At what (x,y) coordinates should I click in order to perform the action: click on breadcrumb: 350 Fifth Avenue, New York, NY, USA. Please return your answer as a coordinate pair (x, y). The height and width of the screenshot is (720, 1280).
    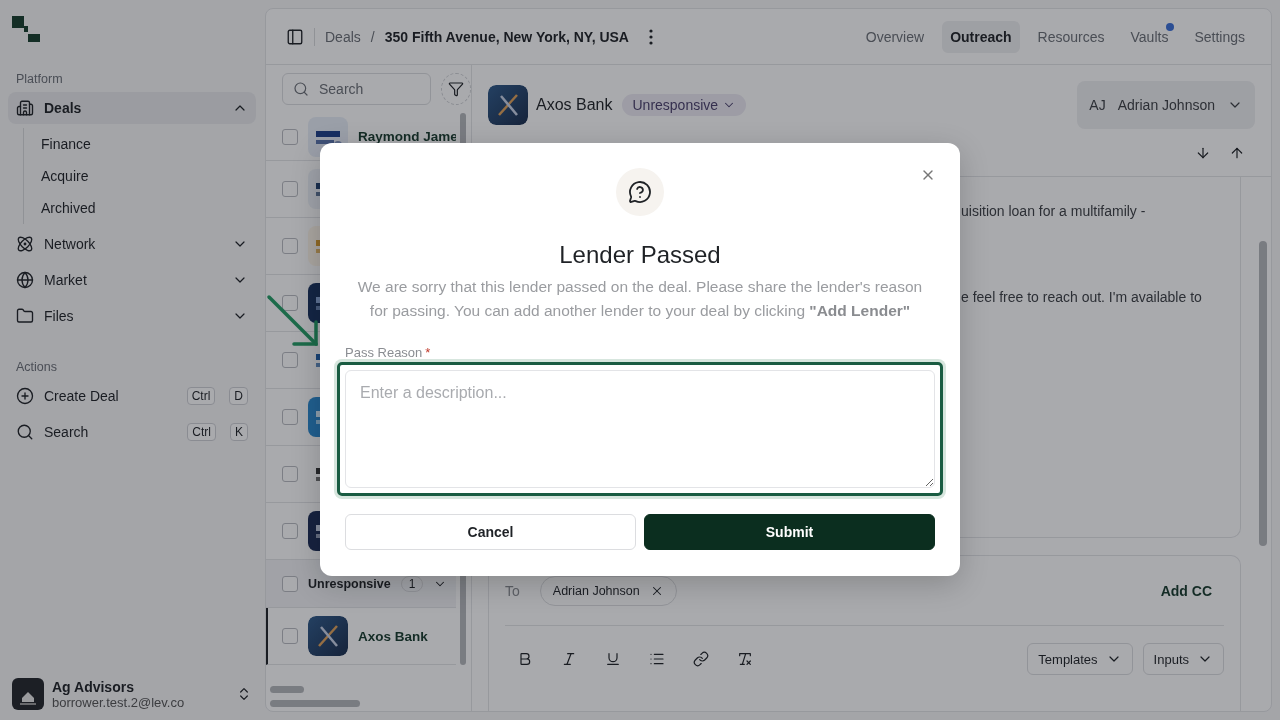
    Looking at the image, I should click on (506, 36).